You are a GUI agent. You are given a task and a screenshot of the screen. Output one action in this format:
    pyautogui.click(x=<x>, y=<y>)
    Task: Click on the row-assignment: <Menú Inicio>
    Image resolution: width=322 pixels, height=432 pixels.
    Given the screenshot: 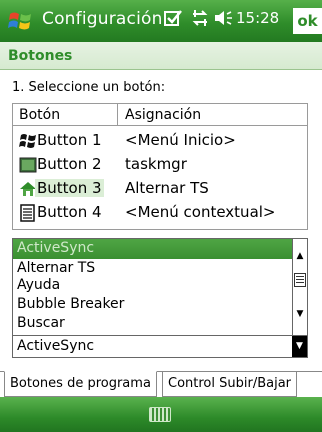 What is the action you would take?
    pyautogui.click(x=180, y=140)
    